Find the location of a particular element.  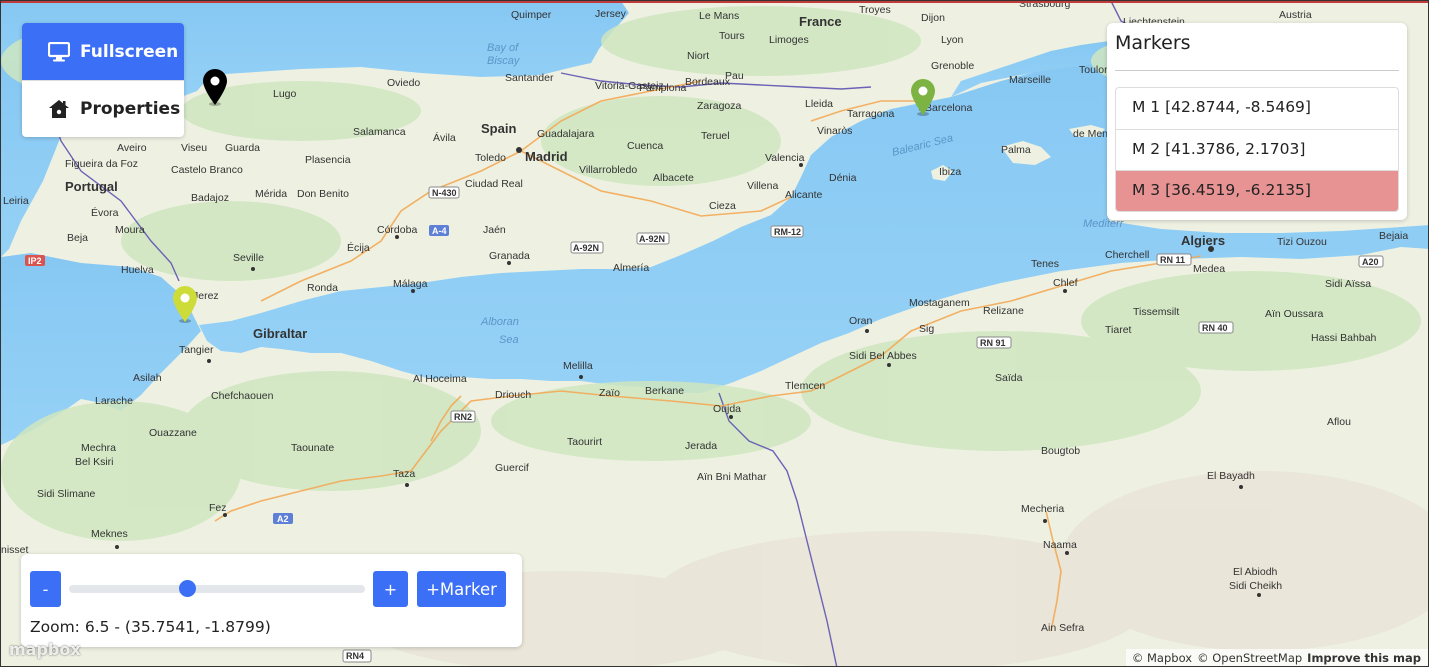

svg-text: Strasbourg is located at coordinates (1045, 5).